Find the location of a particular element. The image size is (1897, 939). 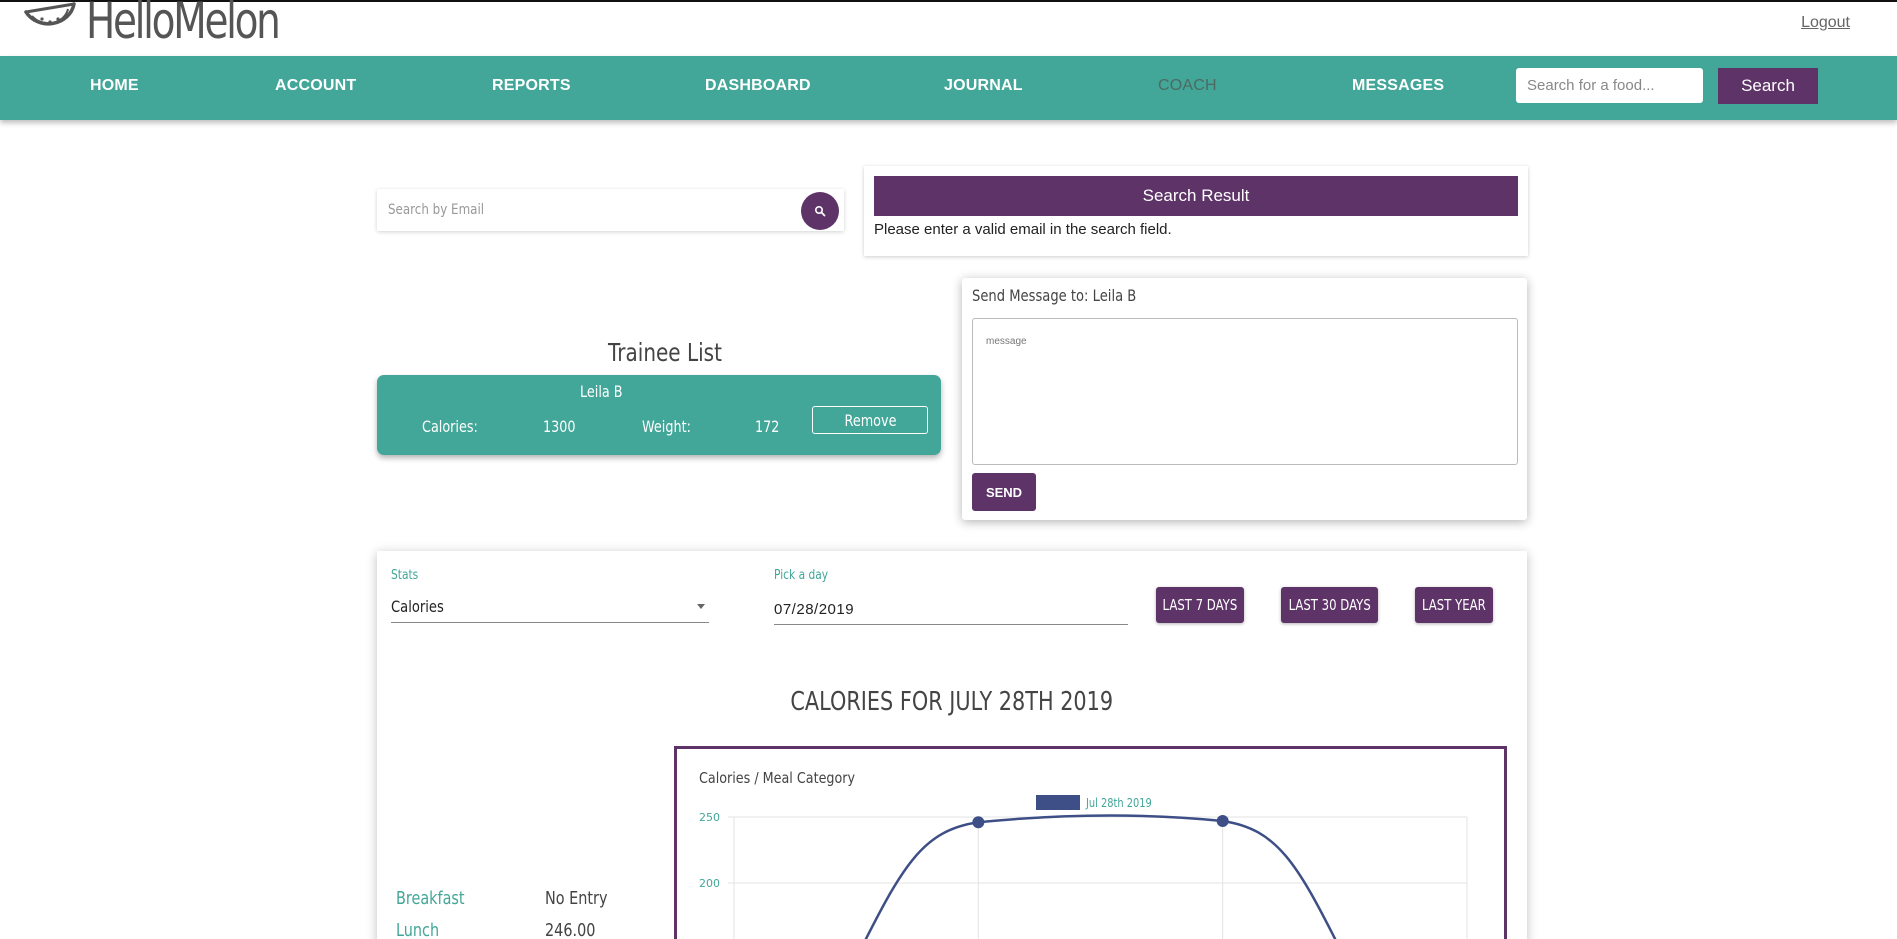

stats-label: Stats is located at coordinates (405, 575).